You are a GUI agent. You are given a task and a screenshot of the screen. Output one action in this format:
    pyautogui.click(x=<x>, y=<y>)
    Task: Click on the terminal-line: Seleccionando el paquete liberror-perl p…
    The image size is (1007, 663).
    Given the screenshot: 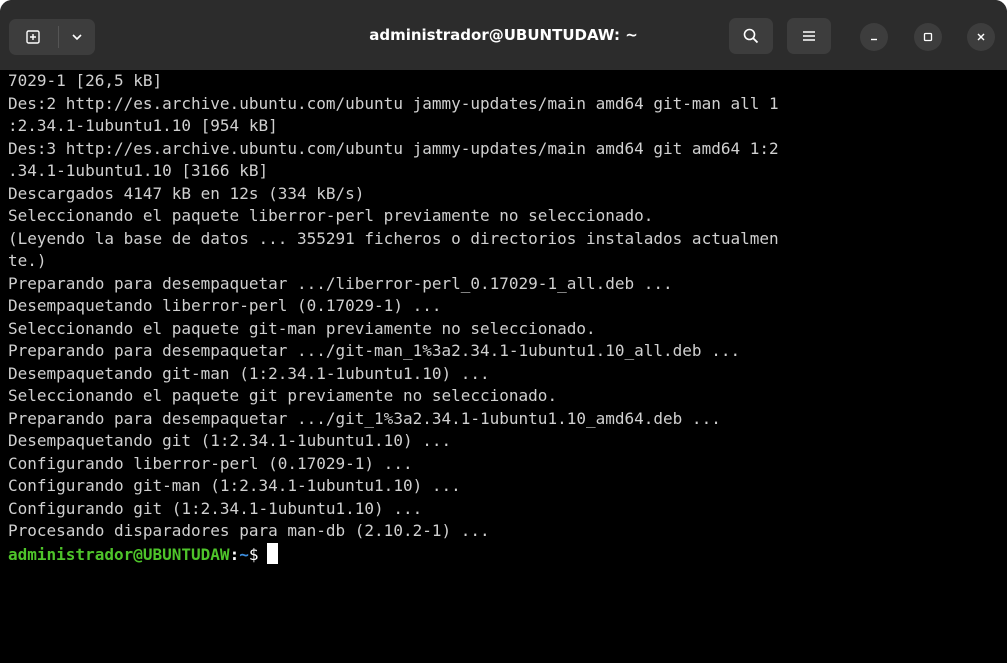 What is the action you would take?
    pyautogui.click(x=331, y=215)
    